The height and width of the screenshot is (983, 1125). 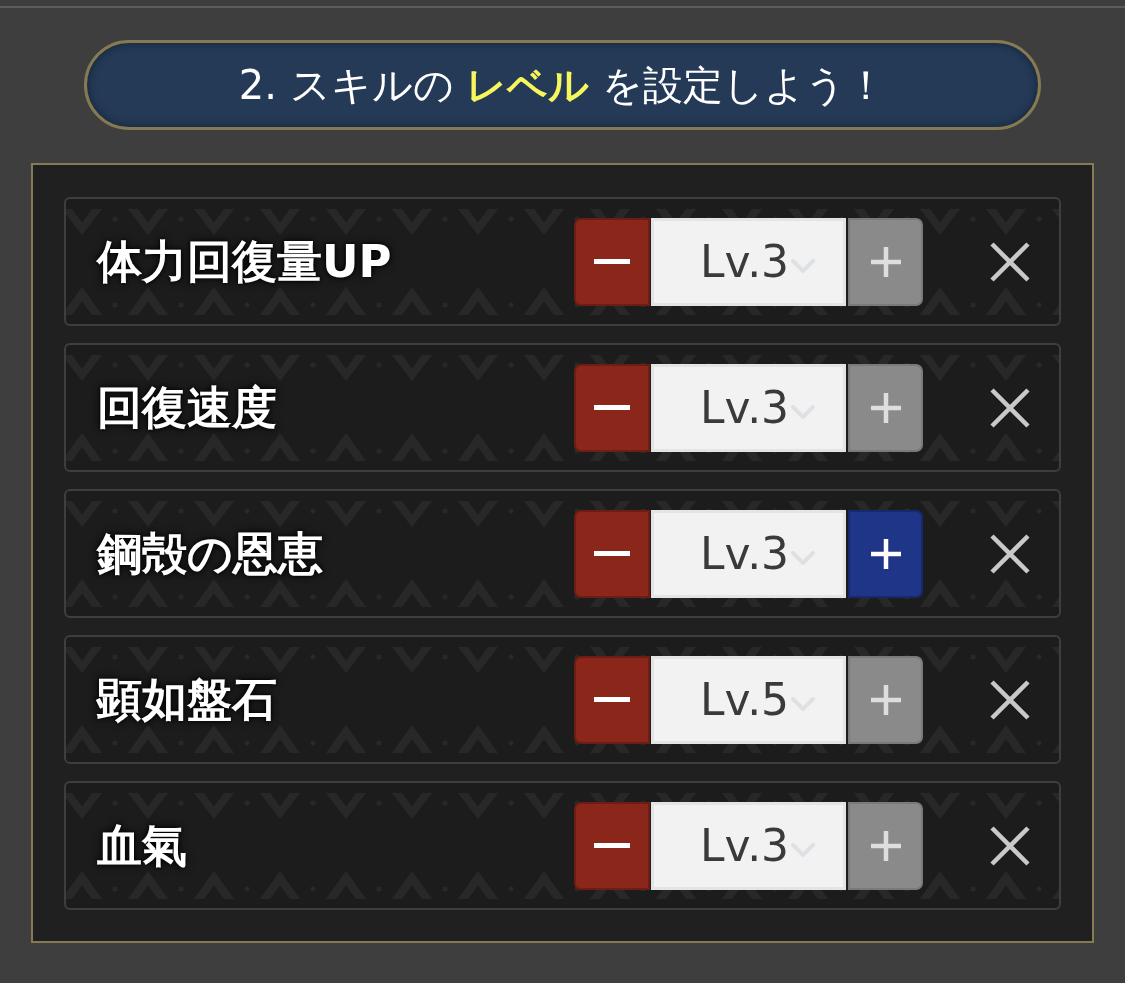 I want to click on level-select: Lv.5, so click(x=748, y=699).